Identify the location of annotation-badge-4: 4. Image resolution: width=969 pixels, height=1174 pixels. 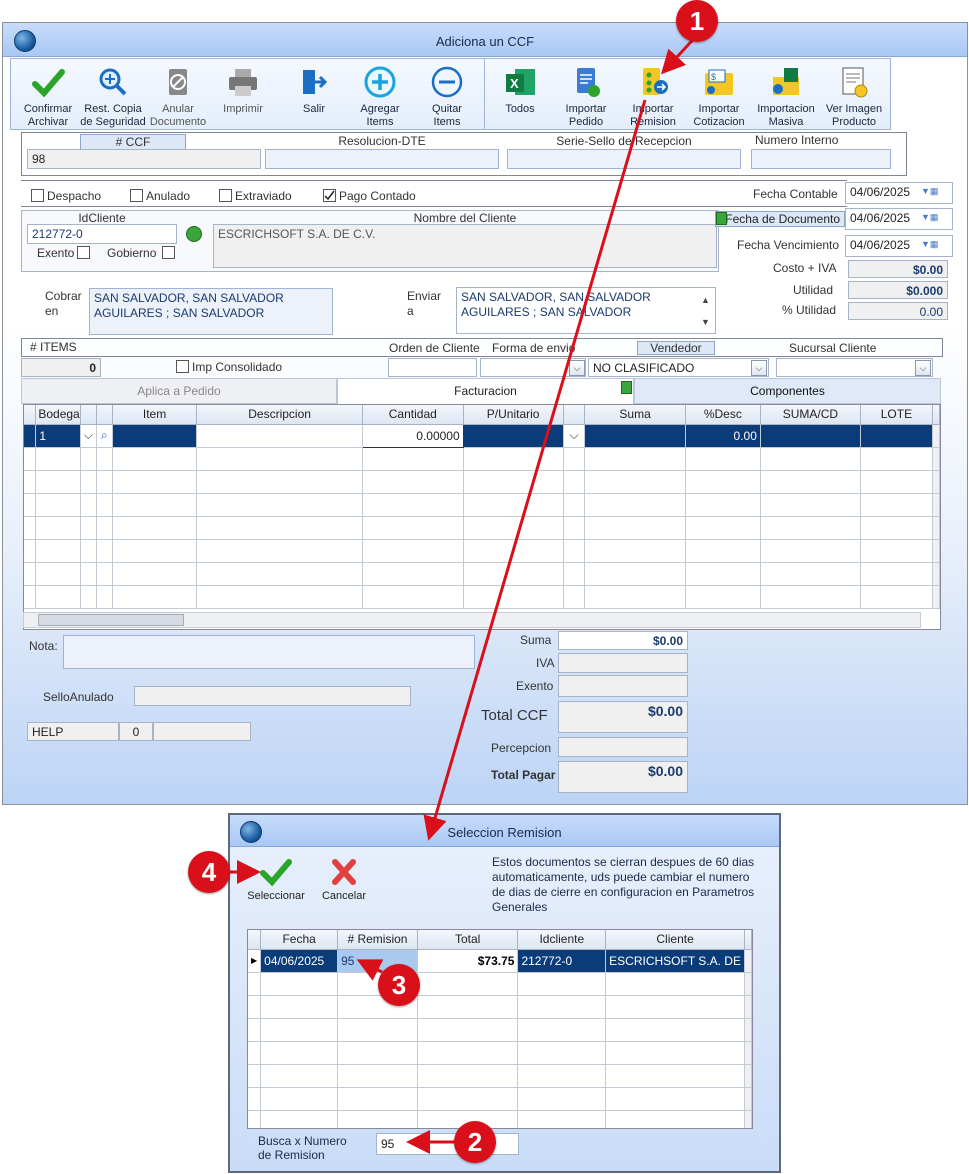
(209, 872).